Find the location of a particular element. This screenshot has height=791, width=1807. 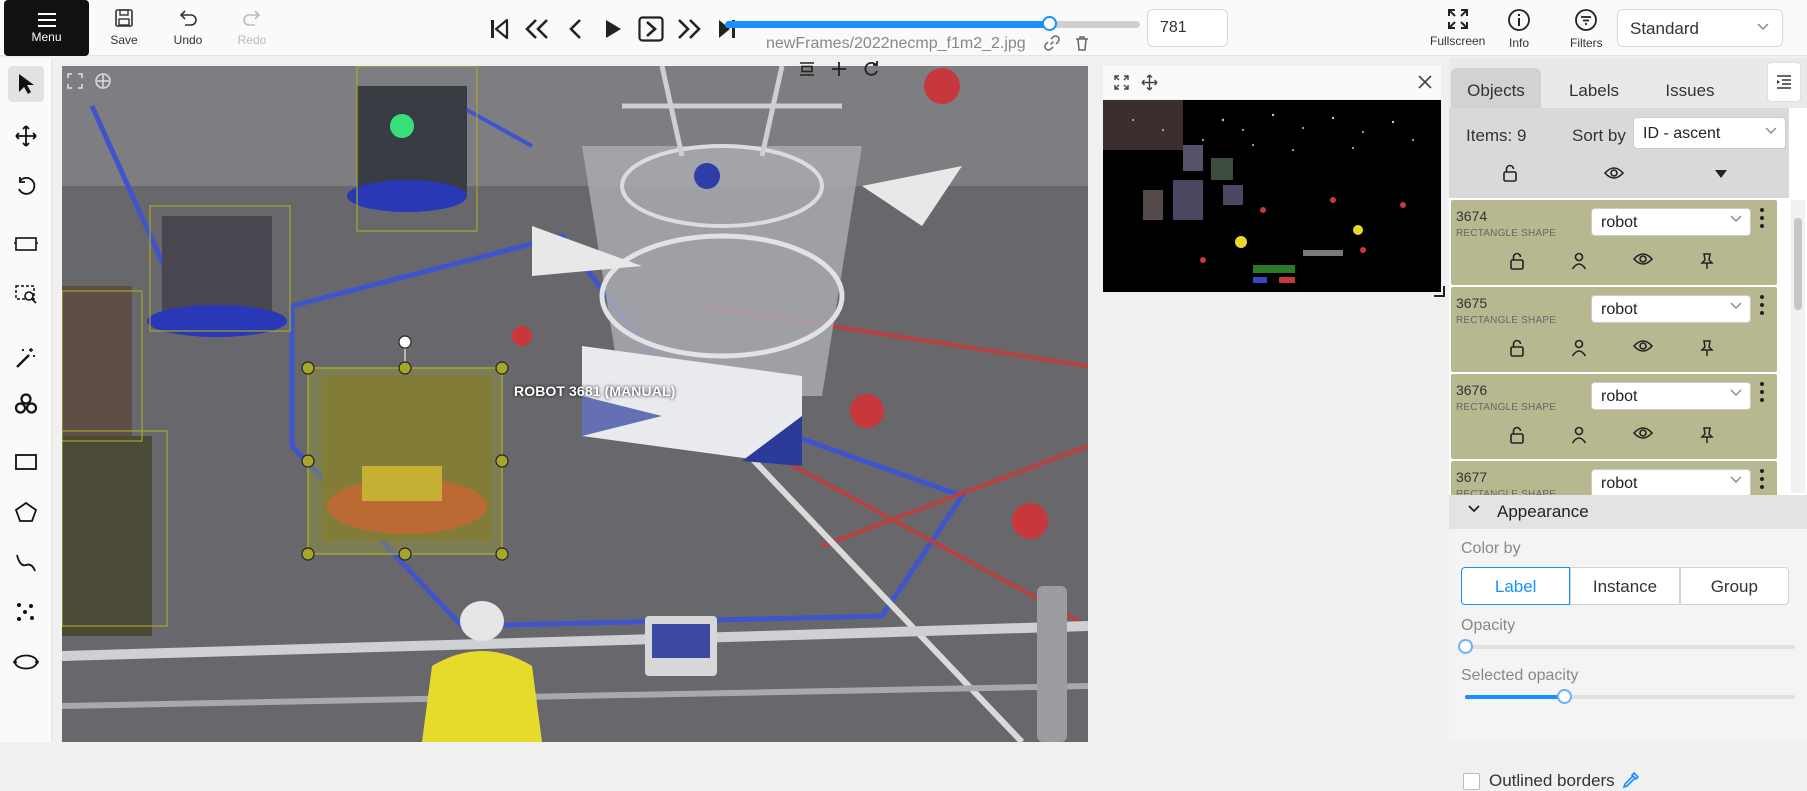

eye-all-icon is located at coordinates (1614, 173).